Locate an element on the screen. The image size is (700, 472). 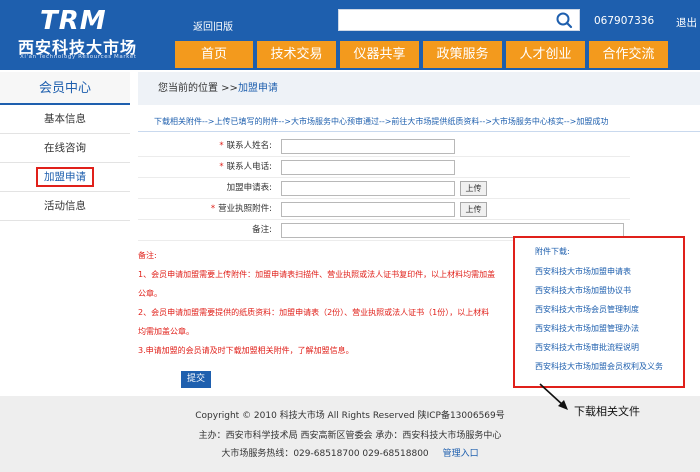
sidebar-item-label: 在线咨询 is located at coordinates (65, 148).